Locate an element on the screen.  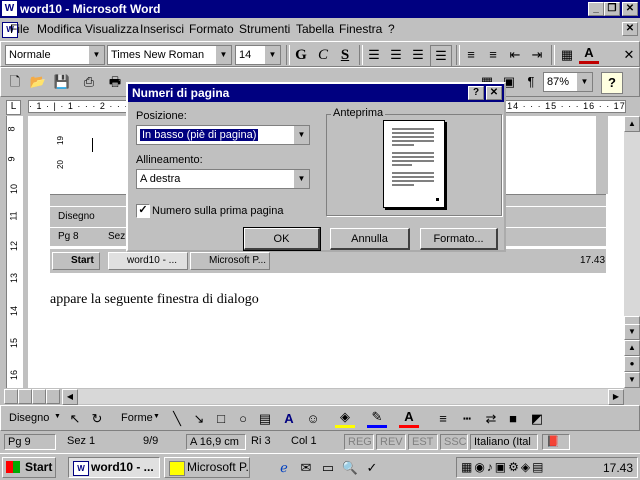
align-right-icon: ☰ is located at coordinates (418, 55).